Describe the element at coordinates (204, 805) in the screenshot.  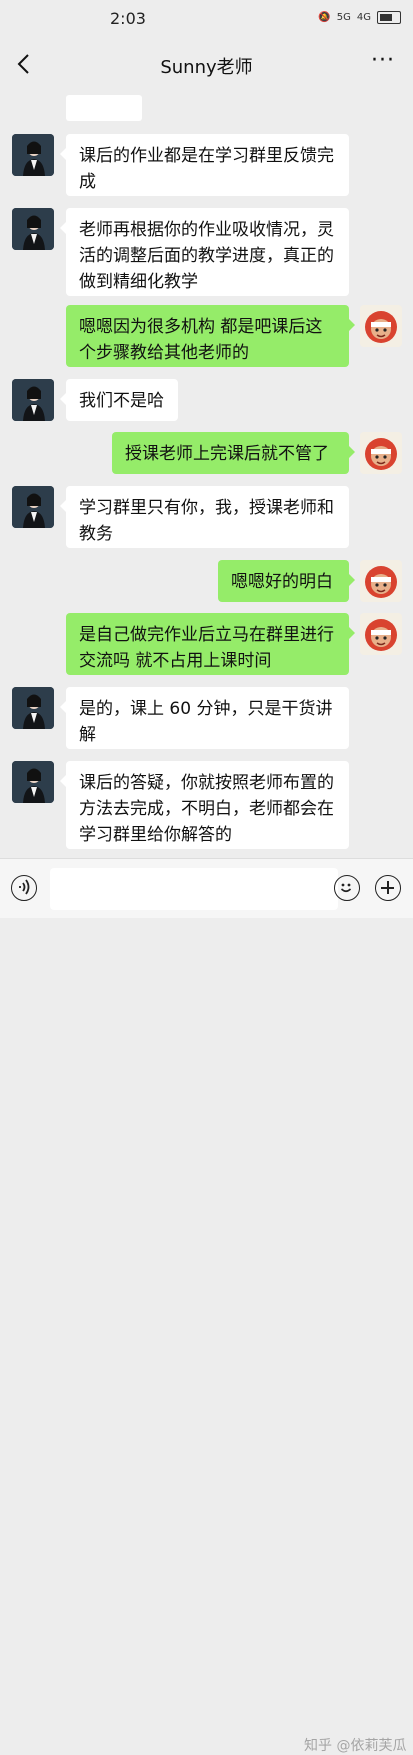
I see `message-bubble: 课后的答疑，你就按照老师布置的方法去完成，不明白，老师都会在学习群里给你解答的` at that location.